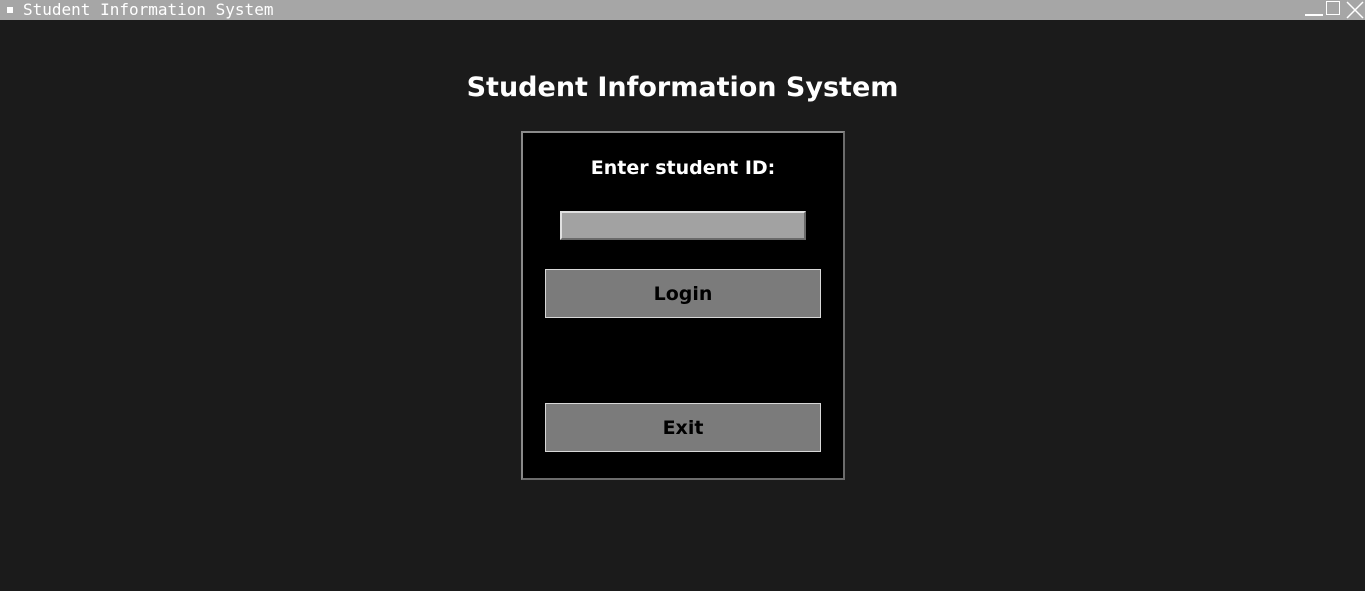 The image size is (1365, 591). Describe the element at coordinates (683, 168) in the screenshot. I see `student-id-label: Enter student ID:` at that location.